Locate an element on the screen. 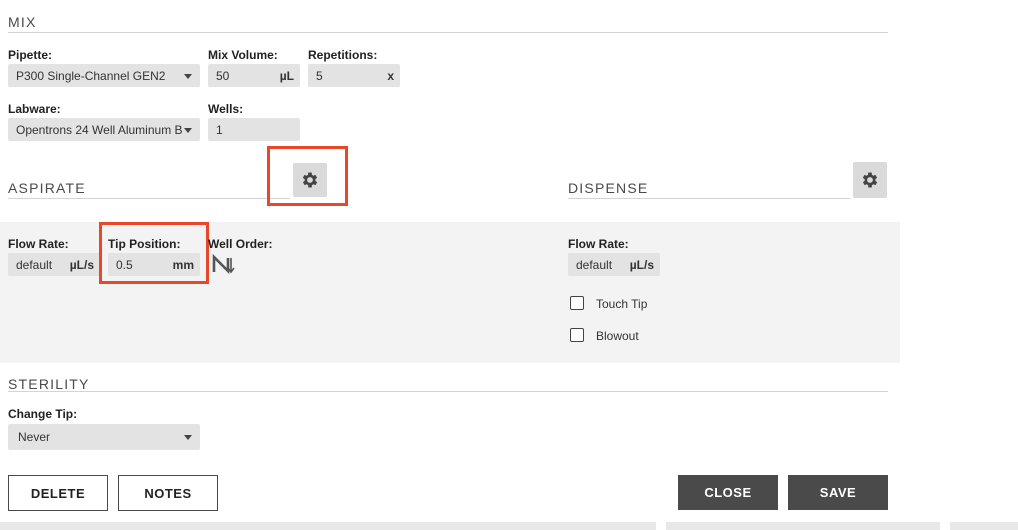 The height and width of the screenshot is (530, 1018). dispense-flow-rate-input: default µL/s is located at coordinates (614, 264).